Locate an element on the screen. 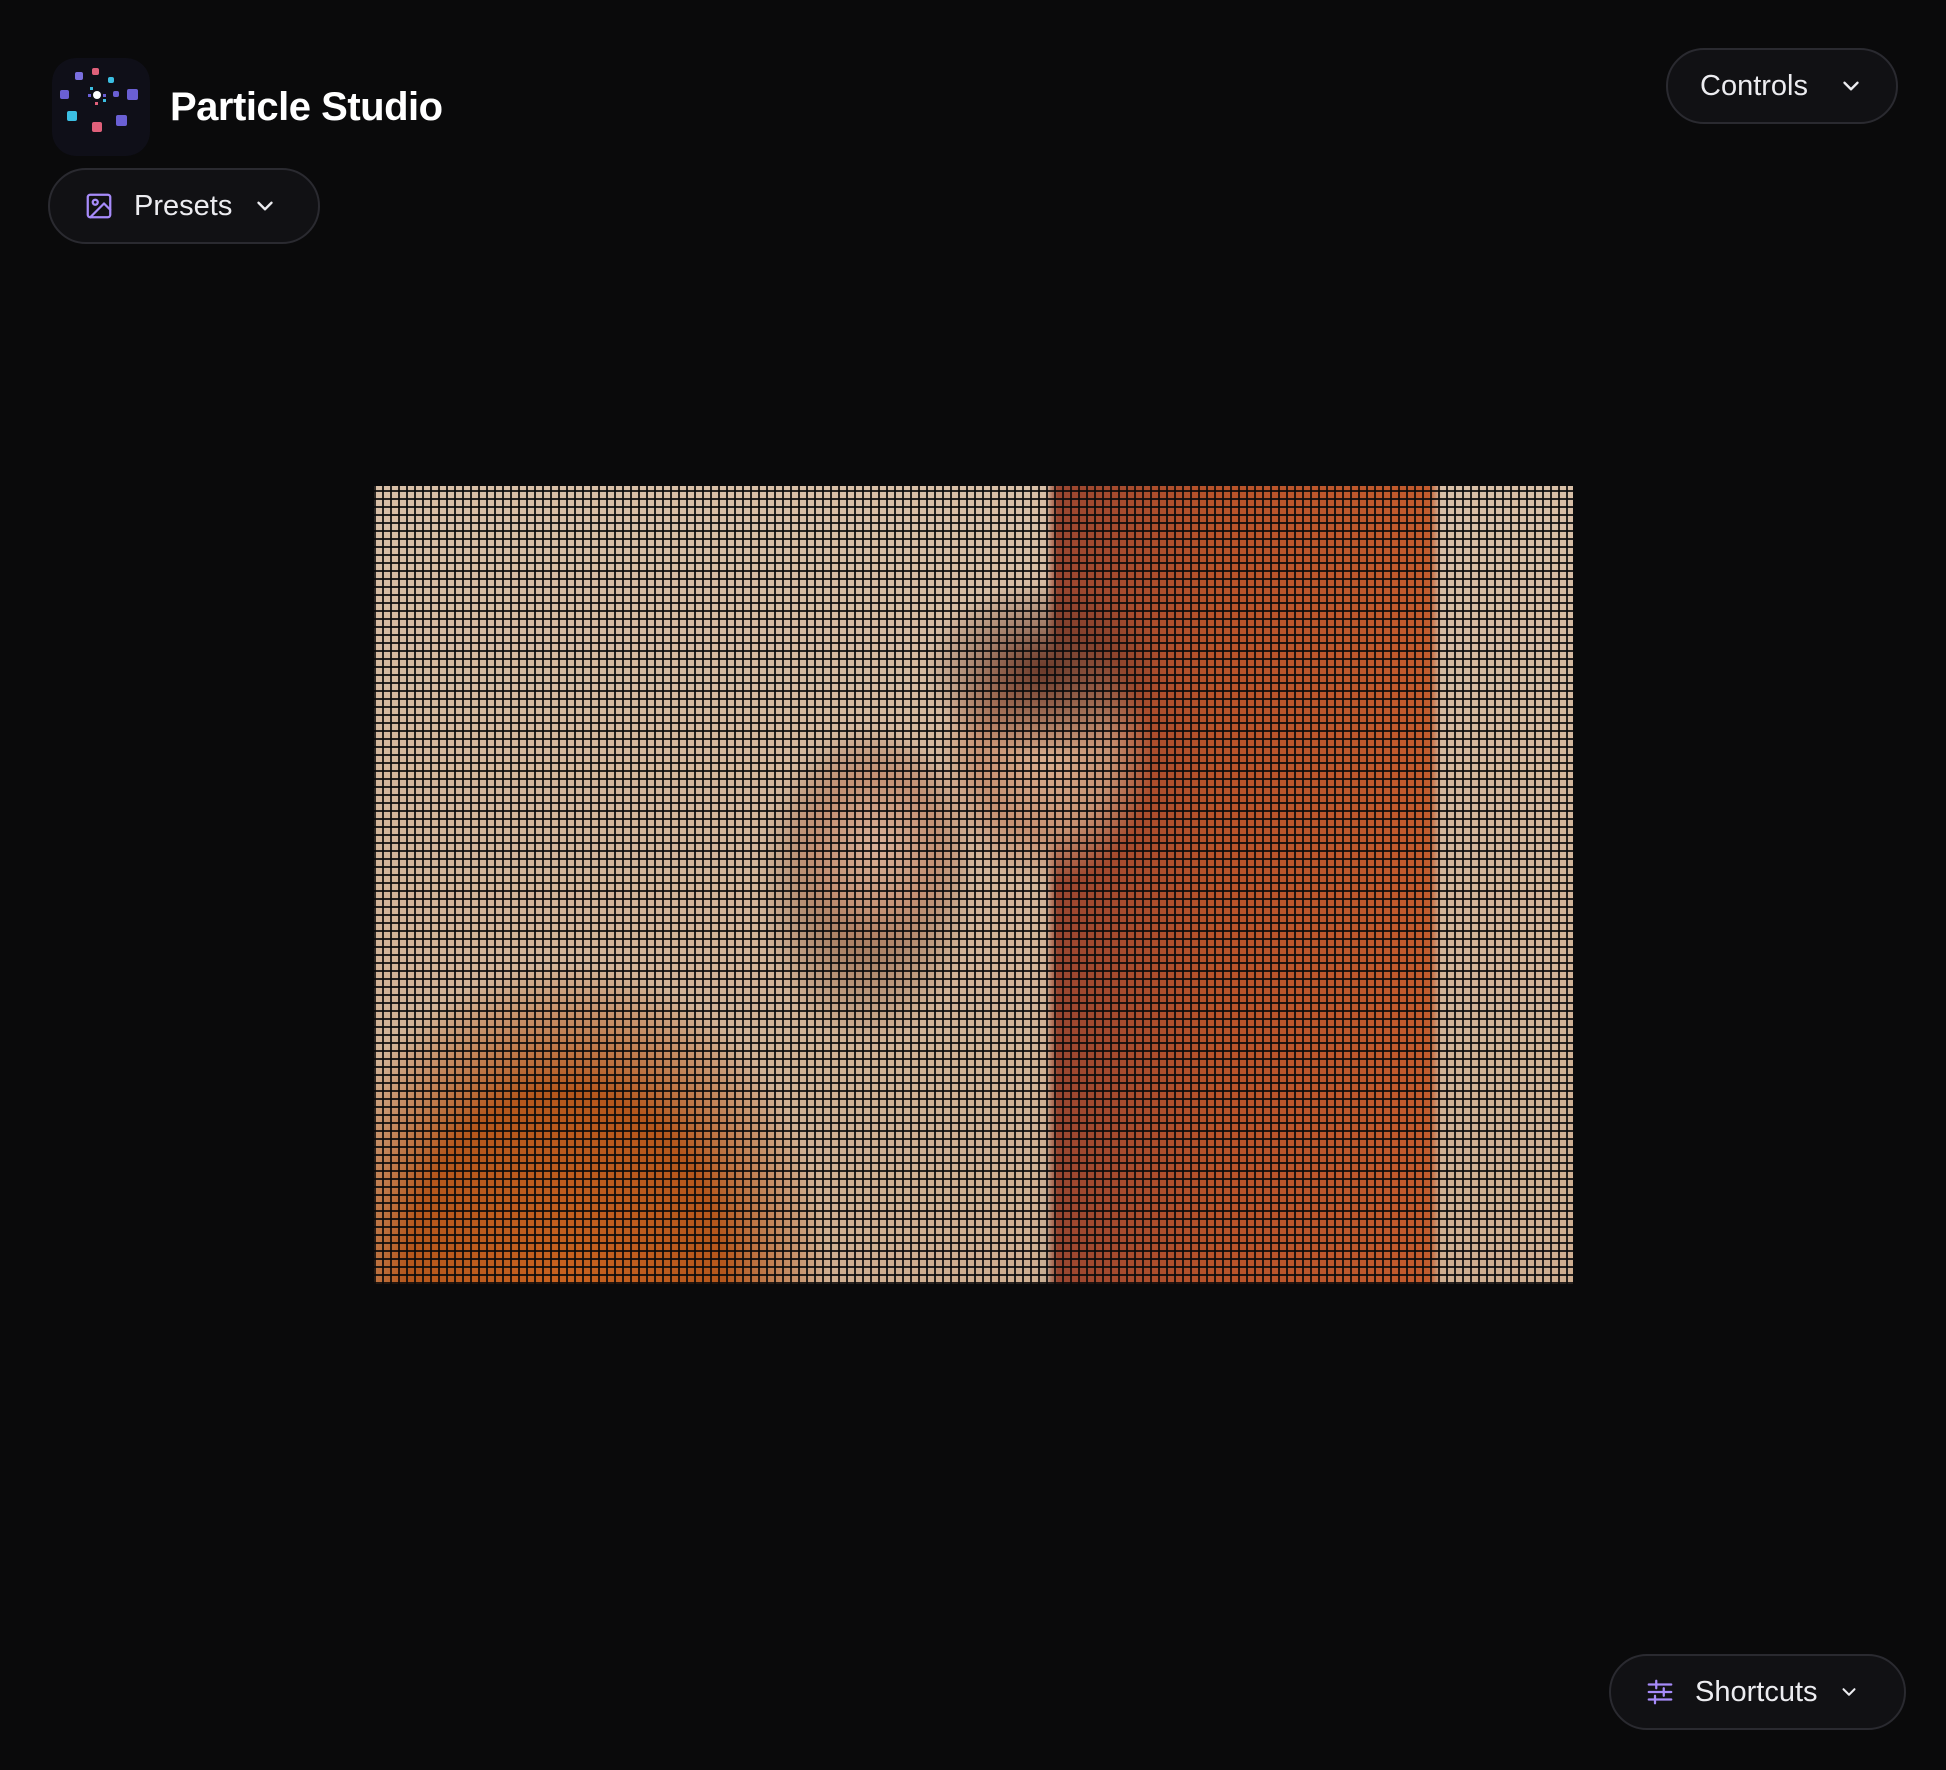 Image resolution: width=1946 pixels, height=1770 pixels. shortcuts-dropdown-button: Shortcuts is located at coordinates (1757, 1692).